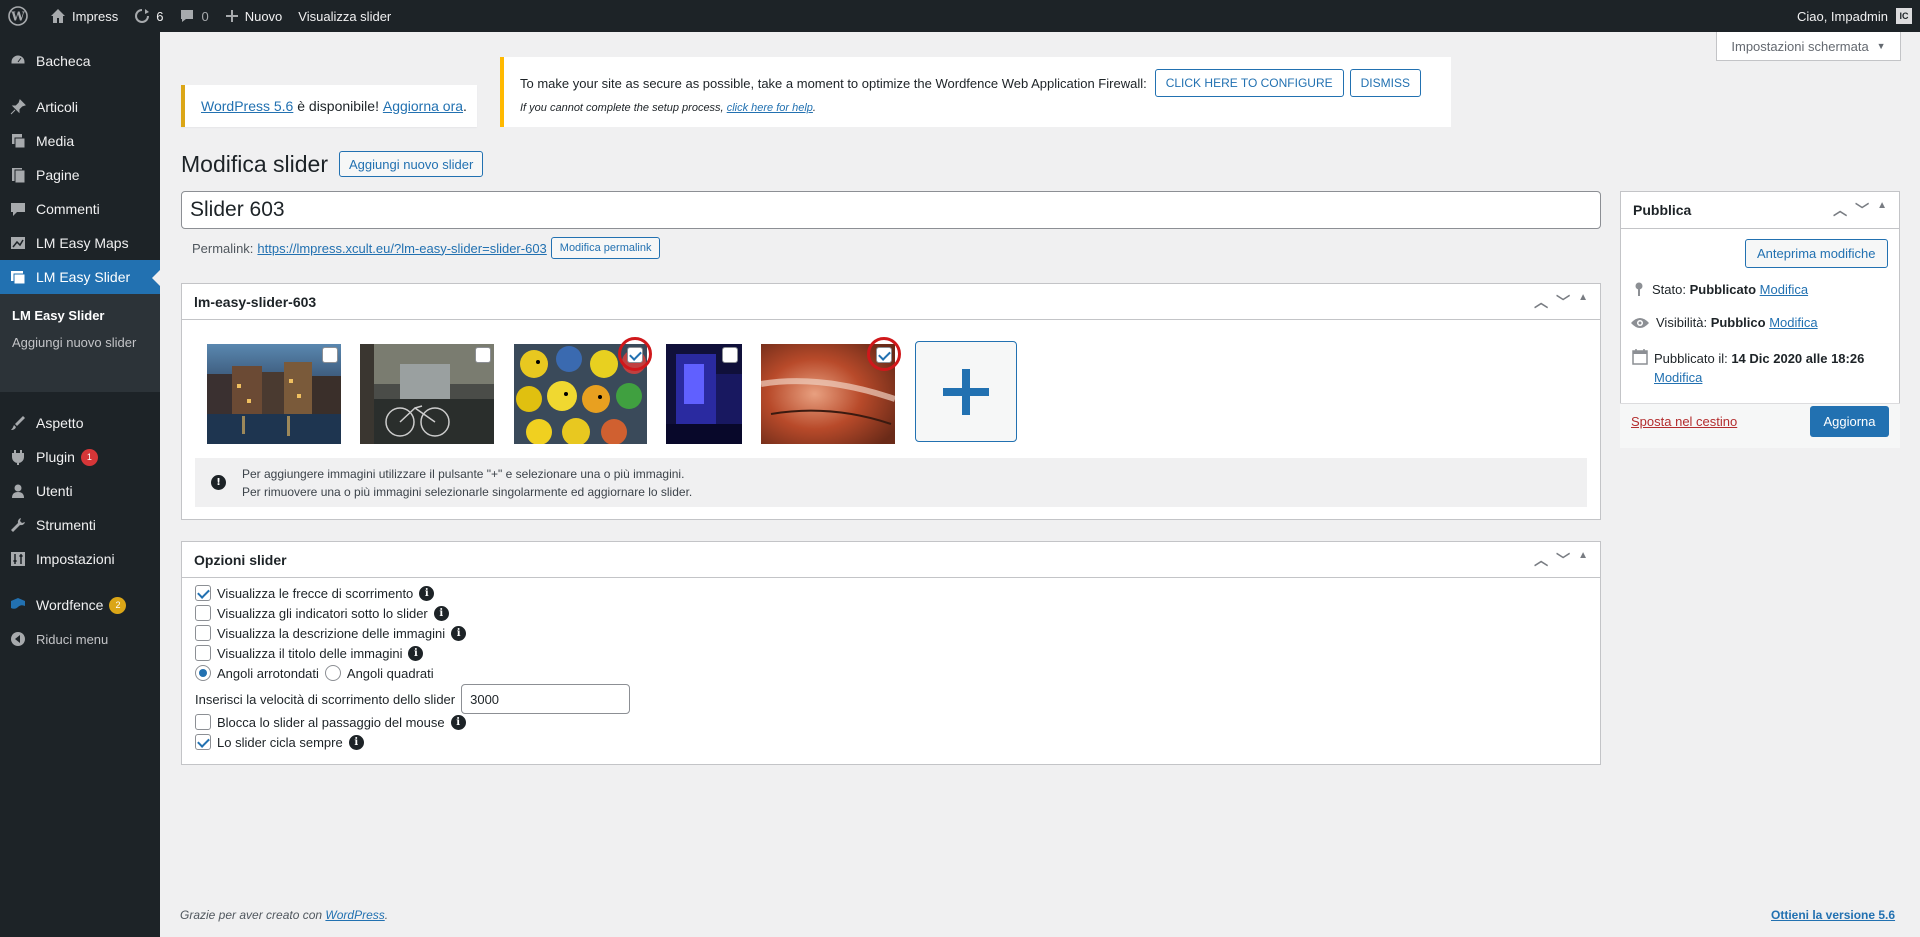 Image resolution: width=1920 pixels, height=937 pixels. Describe the element at coordinates (891, 560) in the screenshot. I see `options-box-header: Opzioni slider ︿ ﹀ ▲` at that location.